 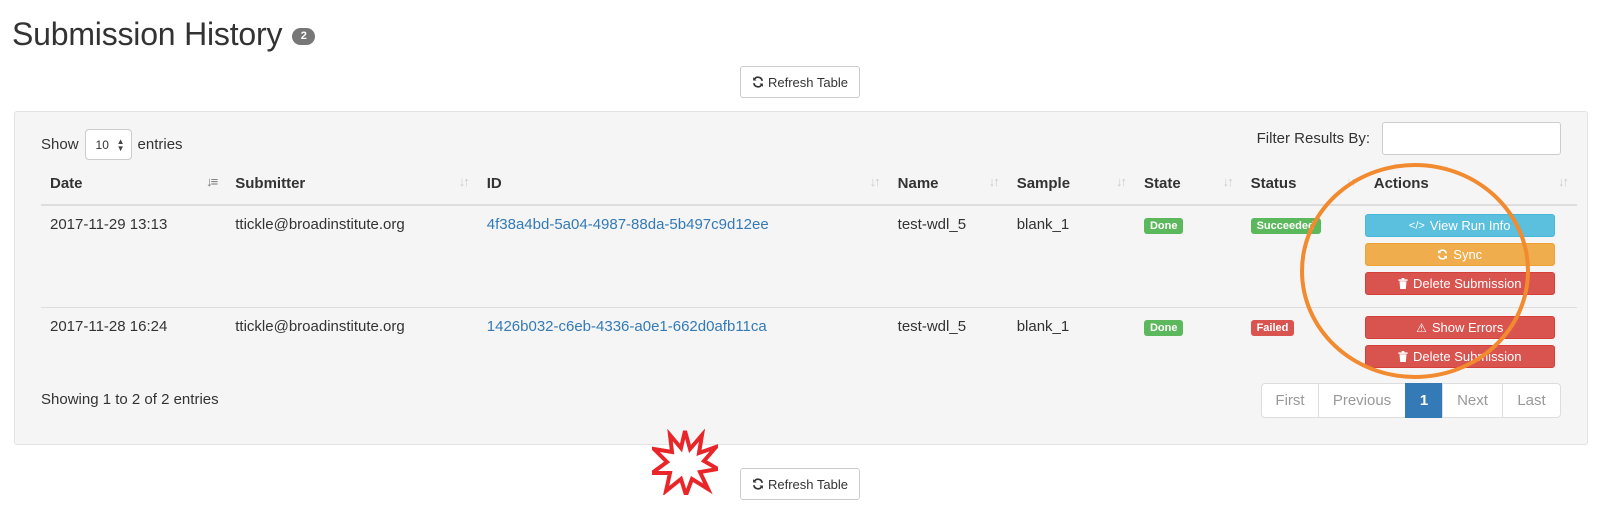 I want to click on pagination-last: Last, so click(x=1531, y=400).